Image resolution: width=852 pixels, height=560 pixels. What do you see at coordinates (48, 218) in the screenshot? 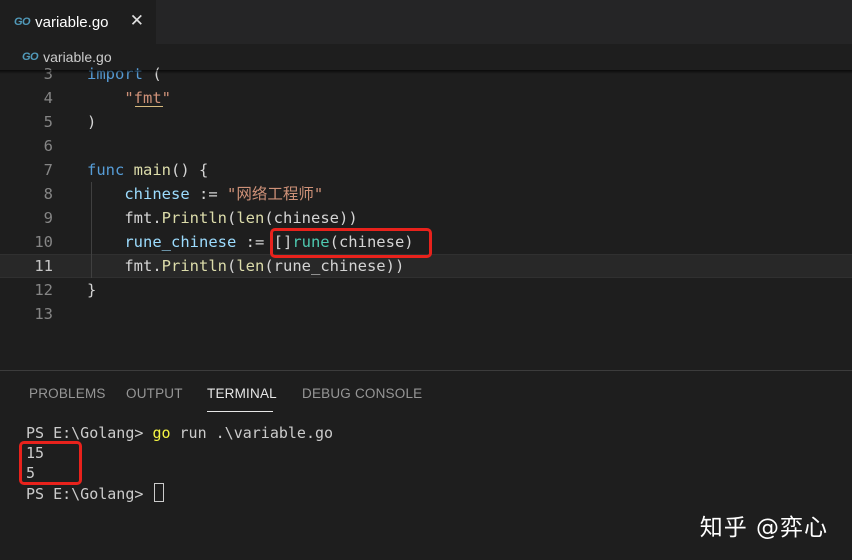
I see `line-number: 9` at bounding box center [48, 218].